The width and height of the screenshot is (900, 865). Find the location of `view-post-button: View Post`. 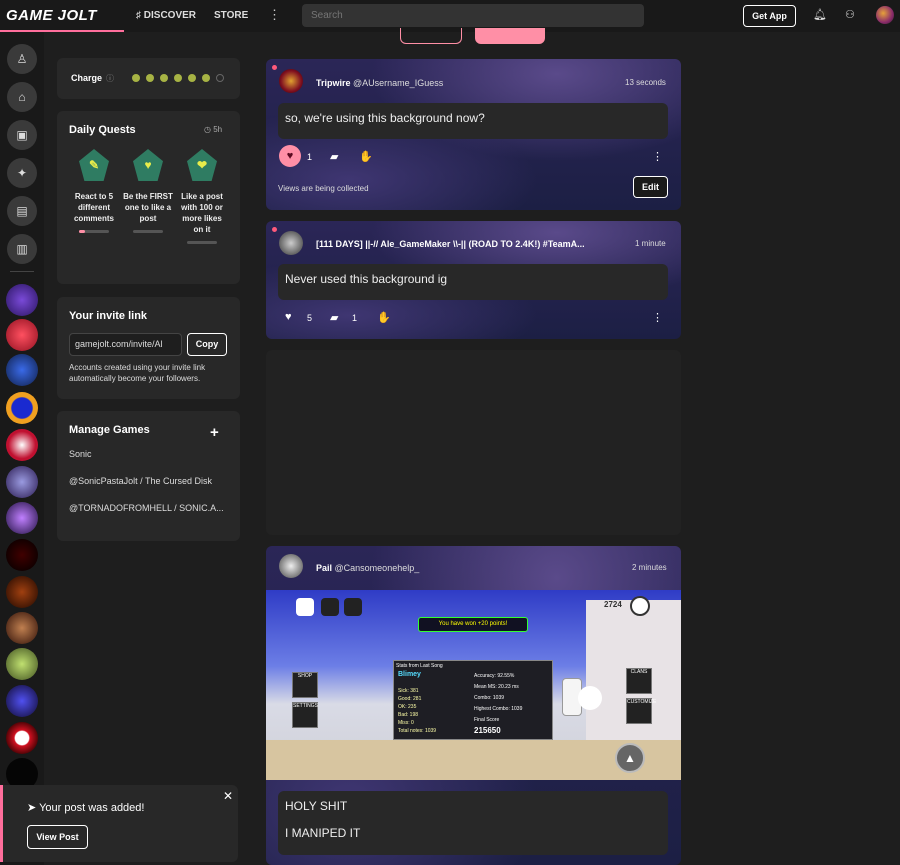

view-post-button: View Post is located at coordinates (57, 837).